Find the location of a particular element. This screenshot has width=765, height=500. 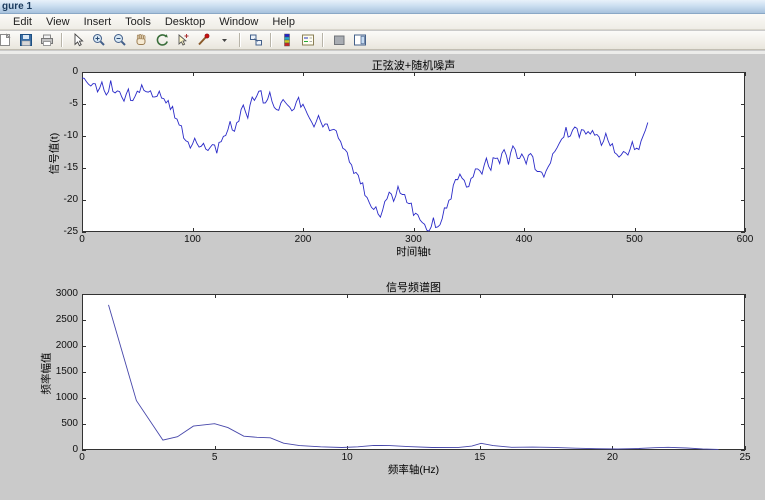

menu-item-desktop: Desktop is located at coordinates (185, 22).